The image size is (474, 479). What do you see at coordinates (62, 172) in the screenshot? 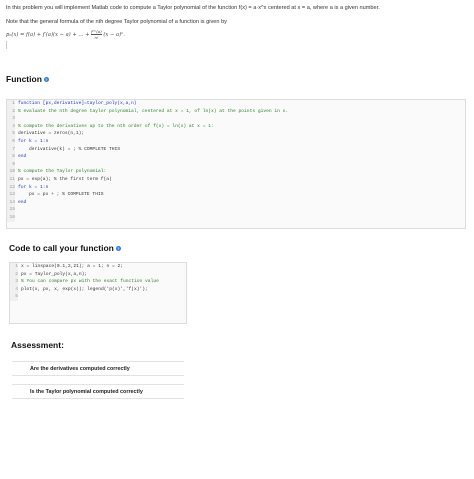
I see `code-text: % compute the Taylor polynomial:` at bounding box center [62, 172].